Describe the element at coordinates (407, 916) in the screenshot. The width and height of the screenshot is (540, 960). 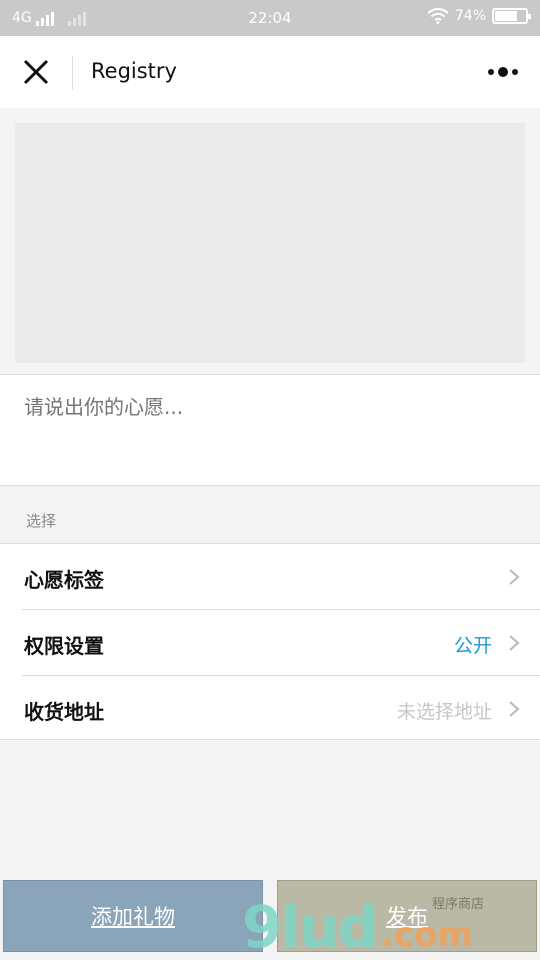
I see `publish-button: 发布` at that location.